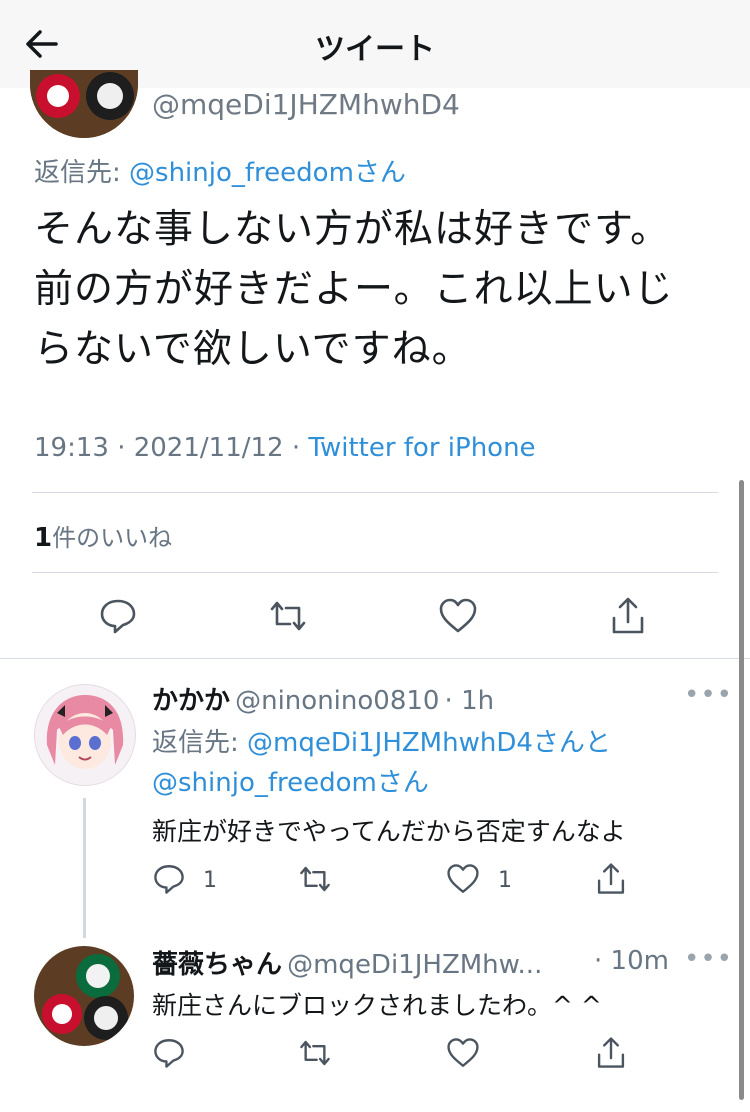  Describe the element at coordinates (469, 701) in the screenshot. I see `relative-time: · 1h` at that location.